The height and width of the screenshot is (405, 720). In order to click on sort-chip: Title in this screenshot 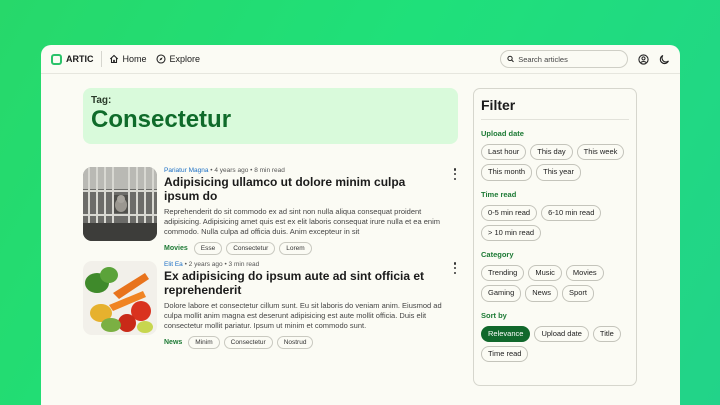, I will do `click(606, 333)`.